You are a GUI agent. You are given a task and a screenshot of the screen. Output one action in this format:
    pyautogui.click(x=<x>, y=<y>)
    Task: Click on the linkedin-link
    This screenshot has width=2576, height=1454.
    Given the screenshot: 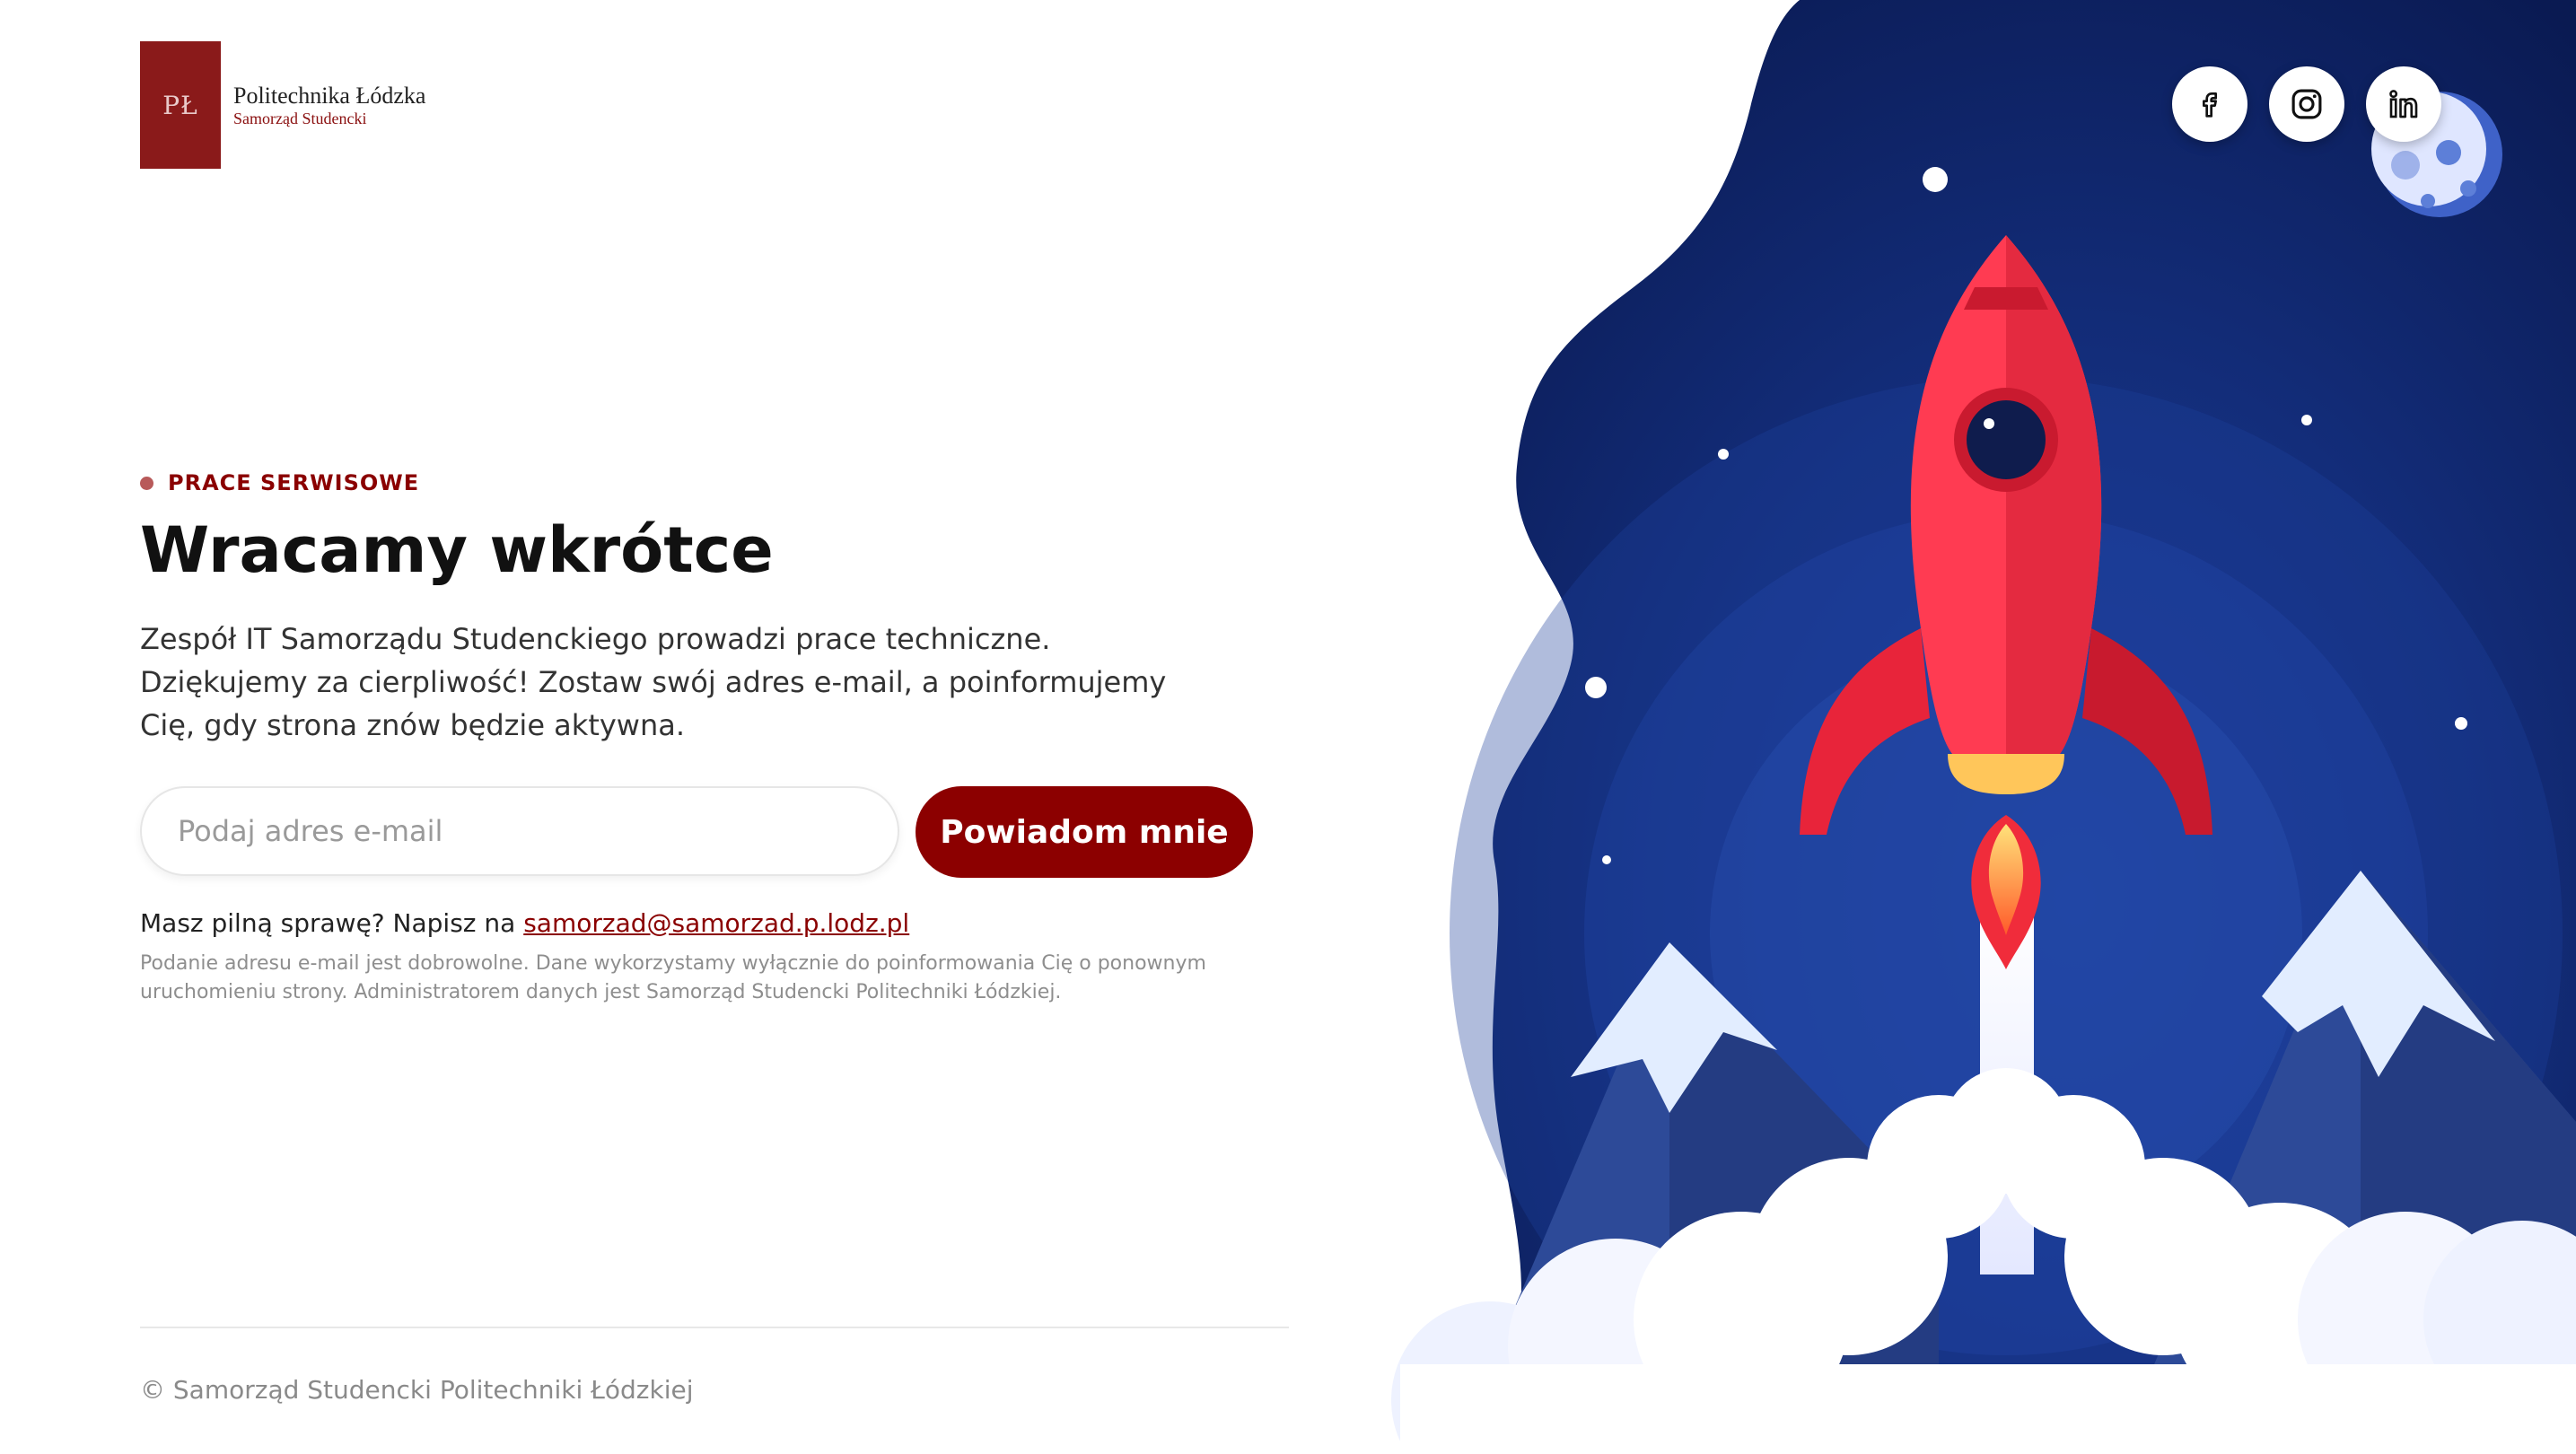 What is the action you would take?
    pyautogui.click(x=2403, y=104)
    